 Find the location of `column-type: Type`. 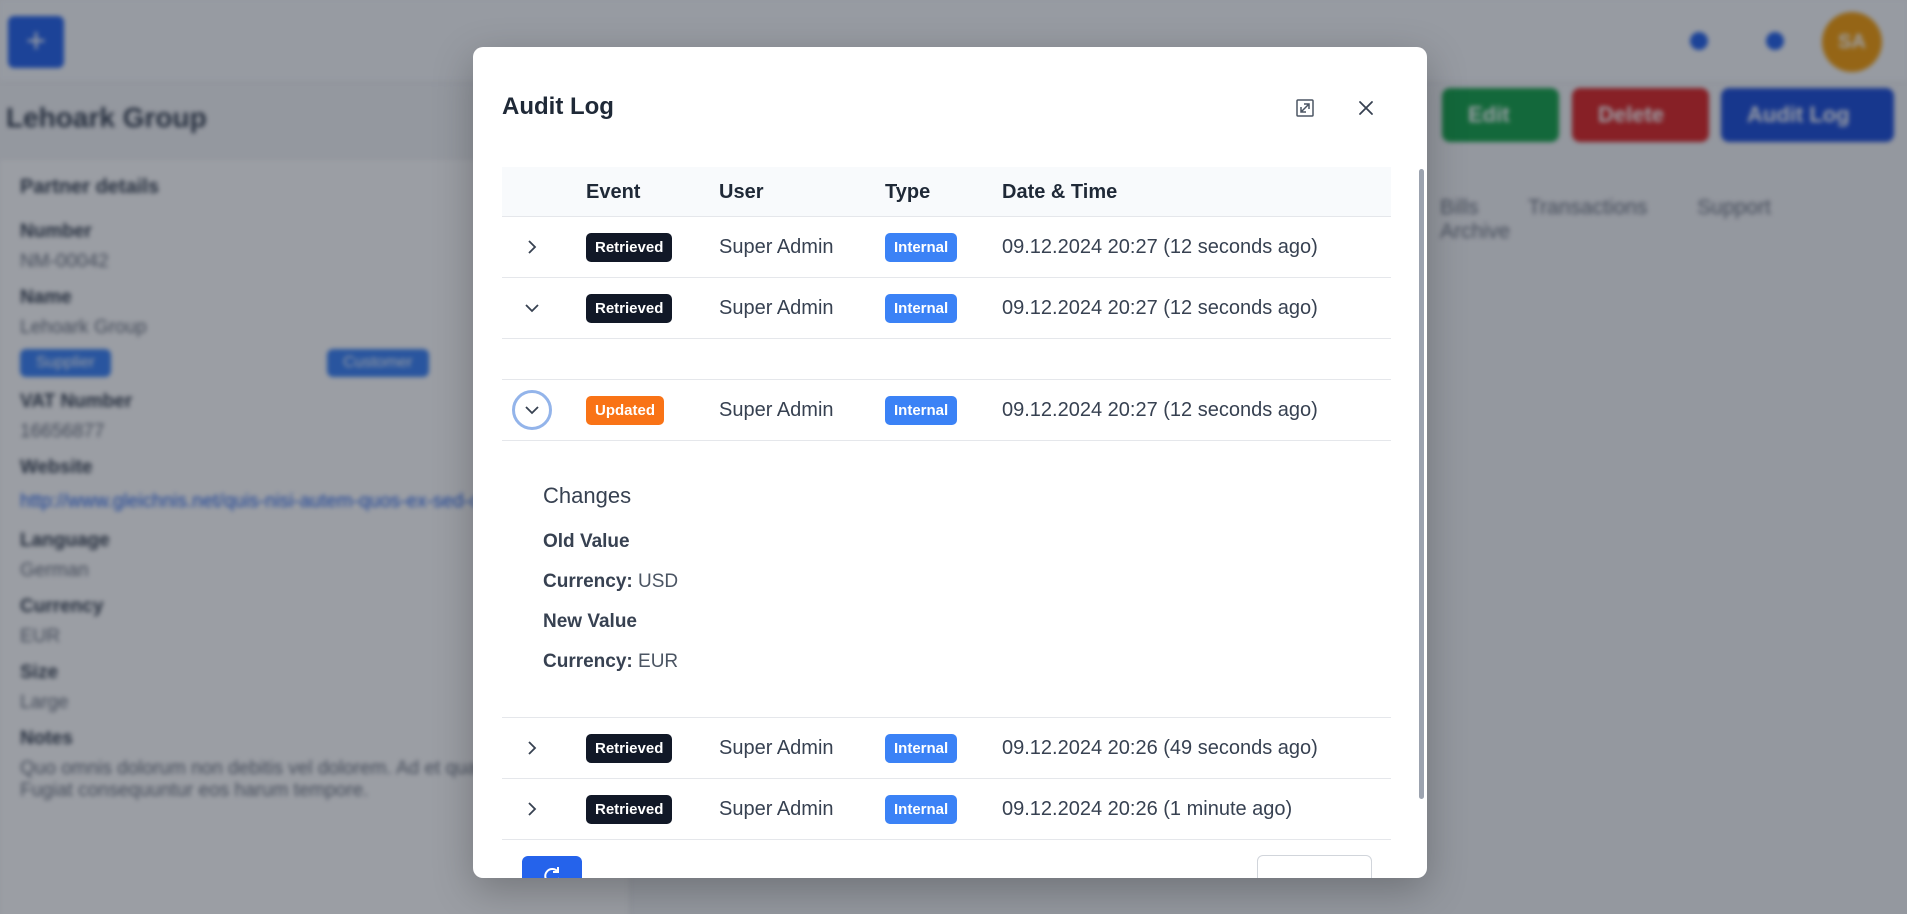

column-type: Type is located at coordinates (908, 192).